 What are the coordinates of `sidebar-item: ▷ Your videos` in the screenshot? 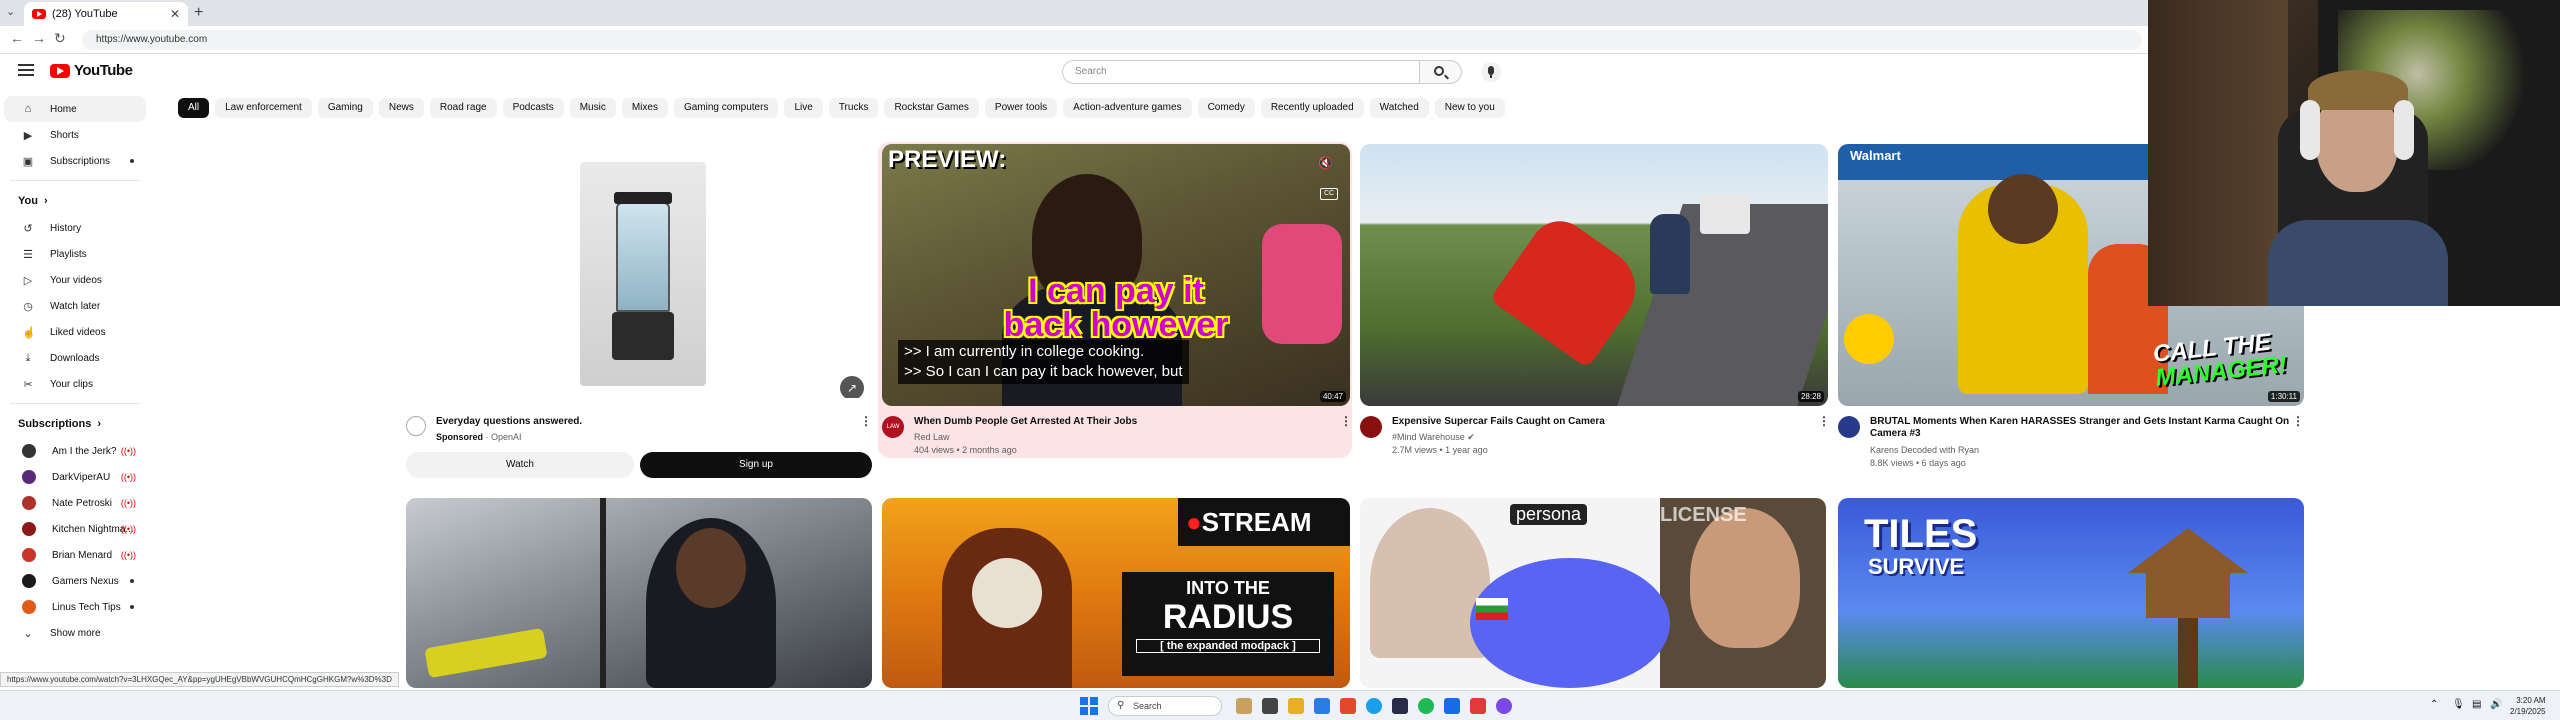 It's located at (75, 280).